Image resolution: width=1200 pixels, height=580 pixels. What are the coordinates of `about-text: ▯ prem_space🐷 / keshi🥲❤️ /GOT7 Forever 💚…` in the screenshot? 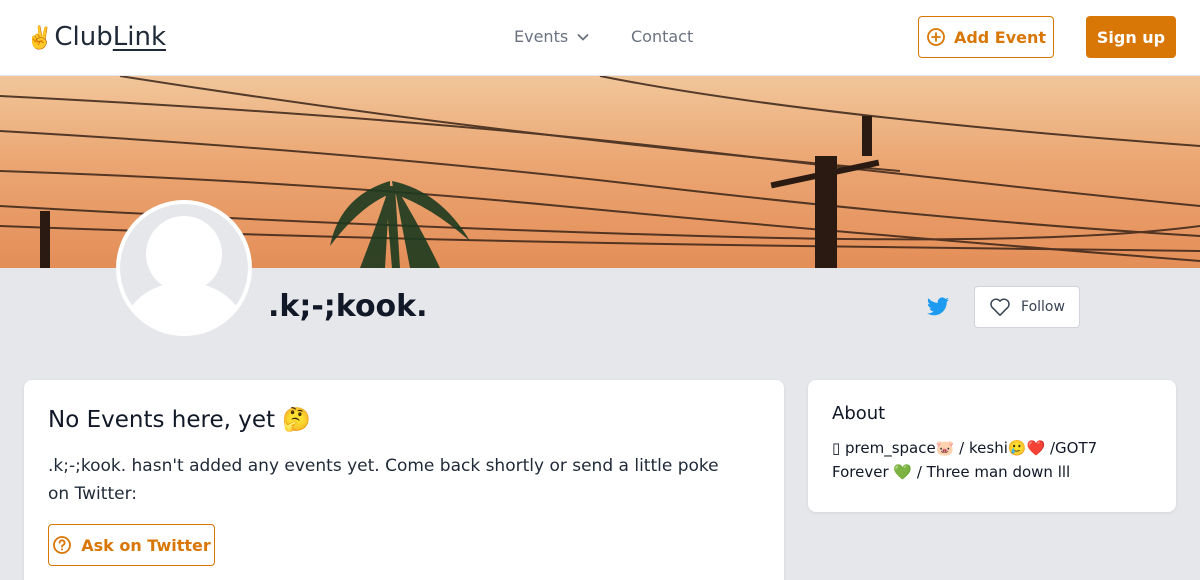 It's located at (965, 460).